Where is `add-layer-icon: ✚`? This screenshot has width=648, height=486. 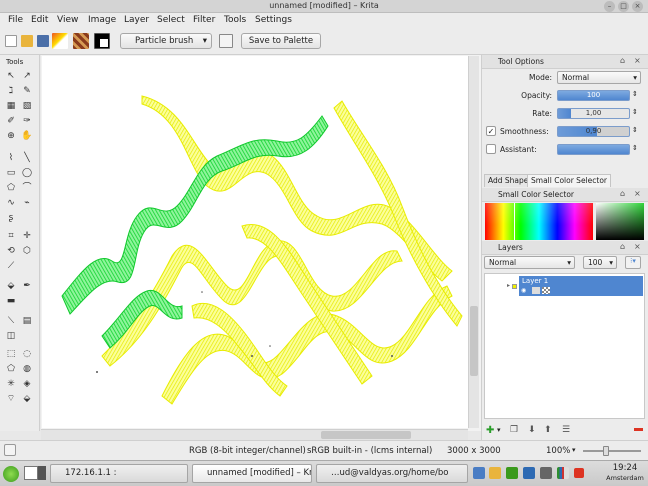 add-layer-icon: ✚ is located at coordinates (490, 430).